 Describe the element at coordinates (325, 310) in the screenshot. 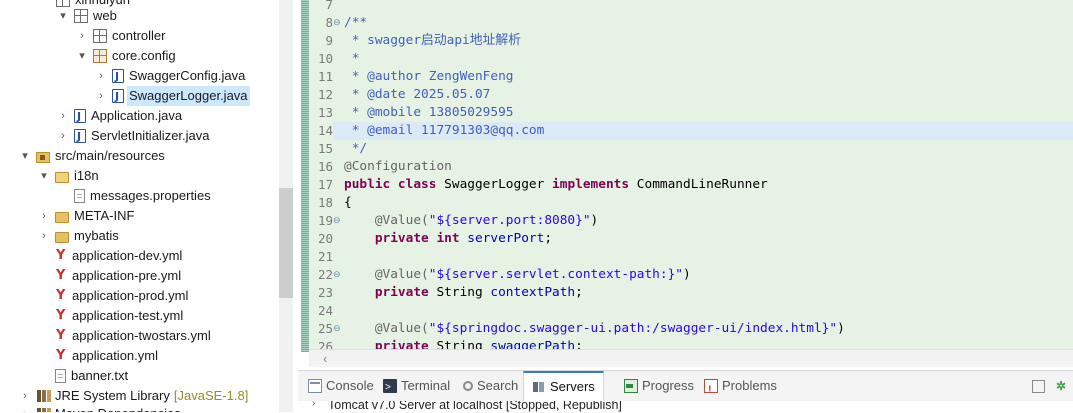

I see `line-number: 24` at that location.